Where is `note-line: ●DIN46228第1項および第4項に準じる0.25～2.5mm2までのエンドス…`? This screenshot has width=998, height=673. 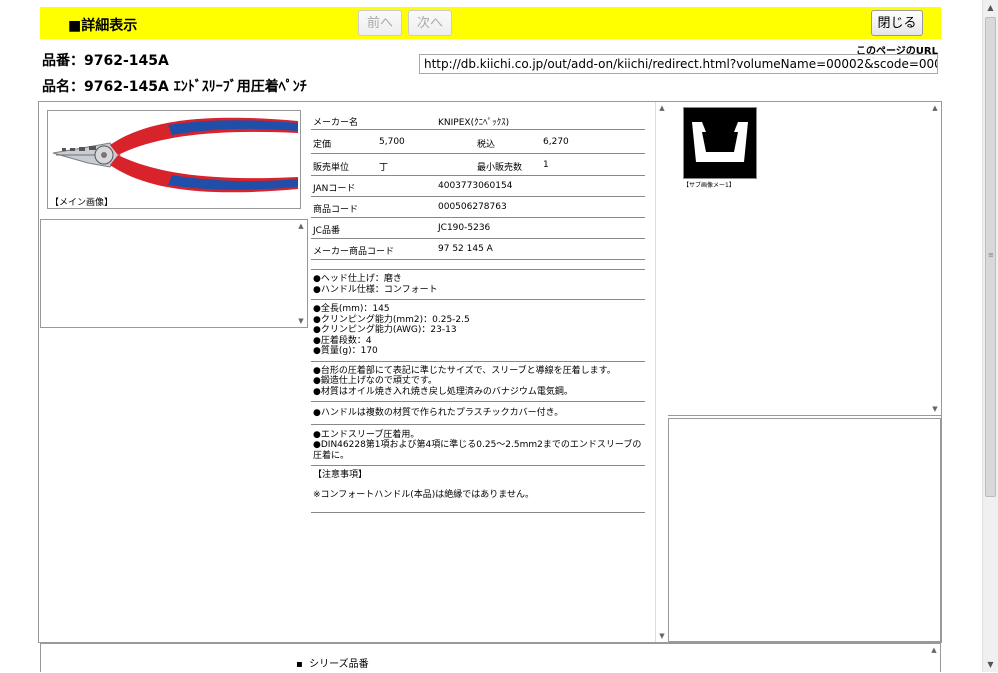 note-line: ●DIN46228第1項および第4項に準じる0.25～2.5mm2までのエンドス… is located at coordinates (477, 450).